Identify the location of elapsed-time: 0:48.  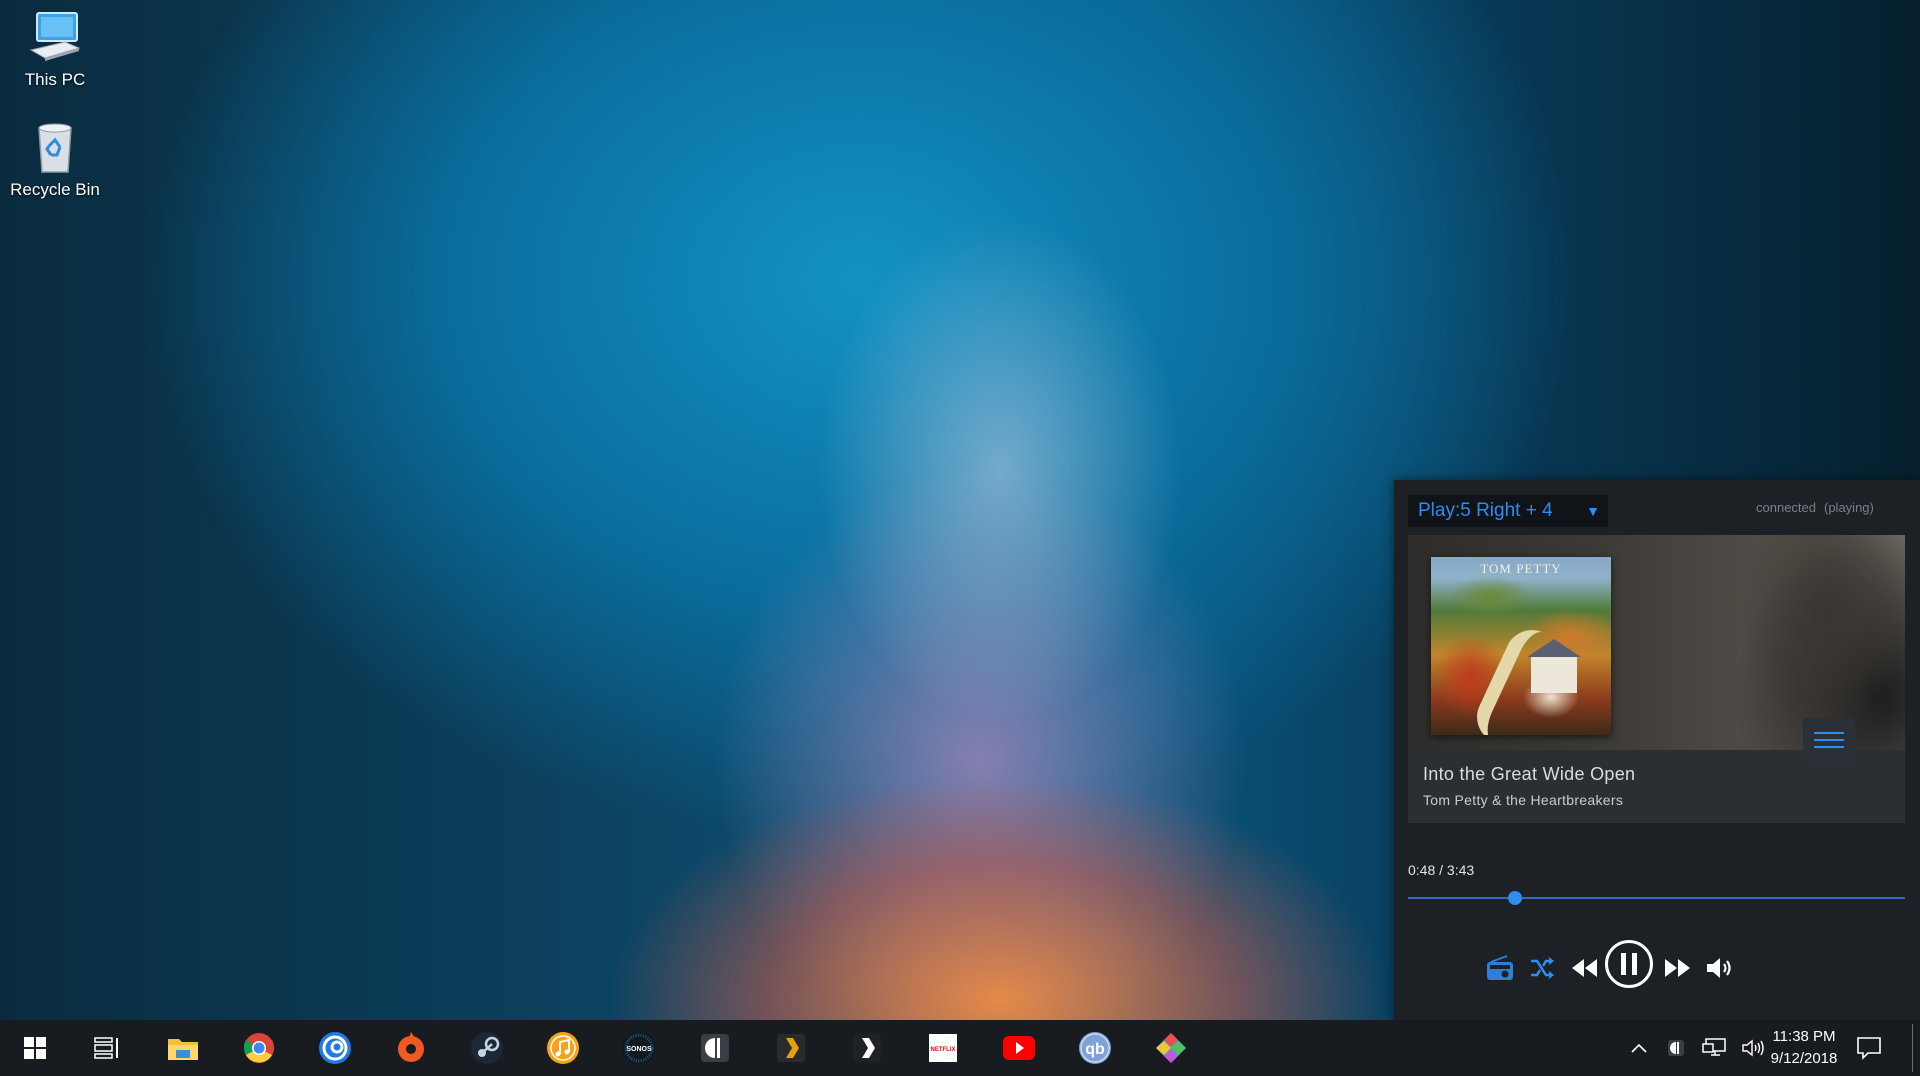
(1422, 870).